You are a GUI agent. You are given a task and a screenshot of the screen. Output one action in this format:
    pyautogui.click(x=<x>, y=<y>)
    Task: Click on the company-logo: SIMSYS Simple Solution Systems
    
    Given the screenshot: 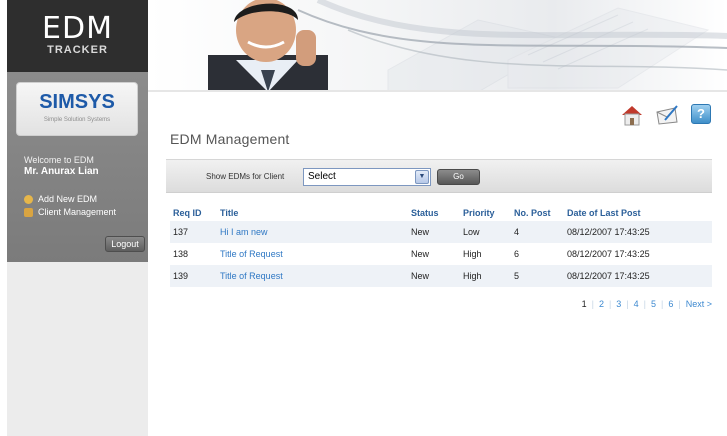 What is the action you would take?
    pyautogui.click(x=77, y=109)
    